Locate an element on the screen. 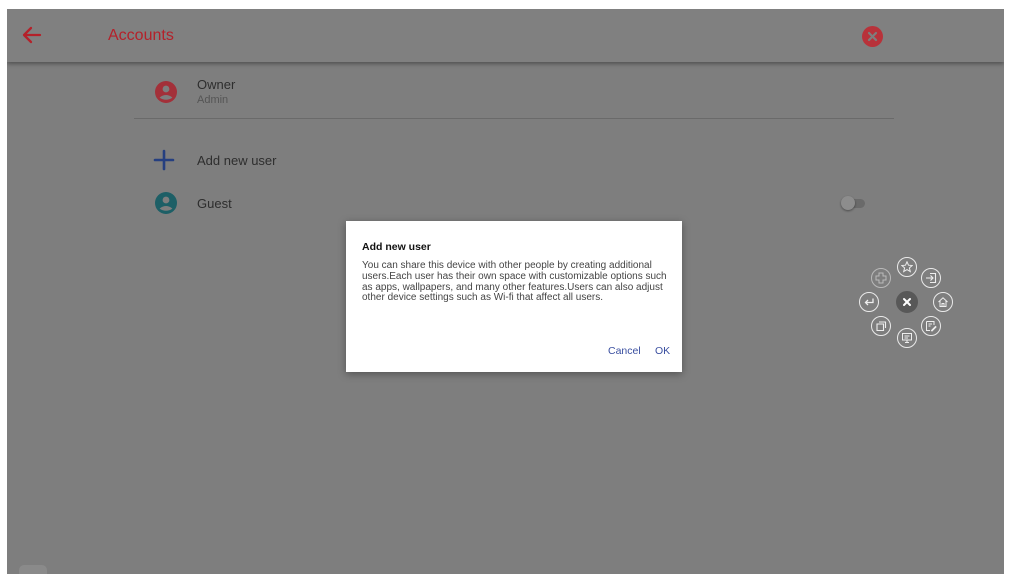  close-icon is located at coordinates (907, 302).